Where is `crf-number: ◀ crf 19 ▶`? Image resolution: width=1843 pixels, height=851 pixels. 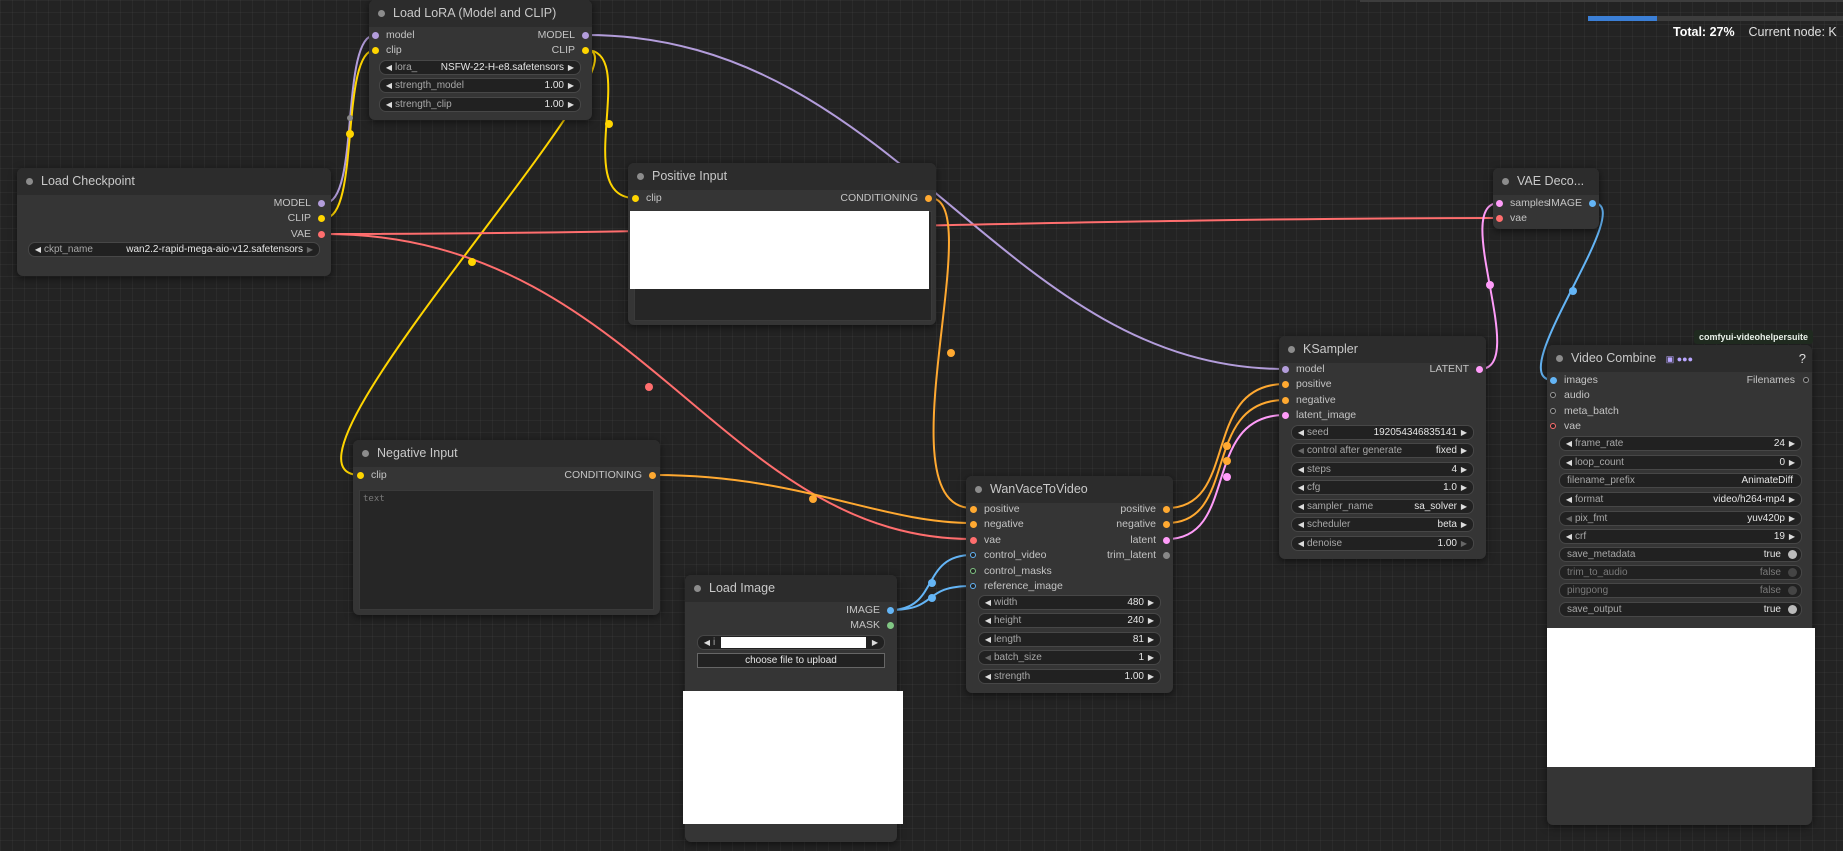
crf-number: ◀ crf 19 ▶ is located at coordinates (1680, 536).